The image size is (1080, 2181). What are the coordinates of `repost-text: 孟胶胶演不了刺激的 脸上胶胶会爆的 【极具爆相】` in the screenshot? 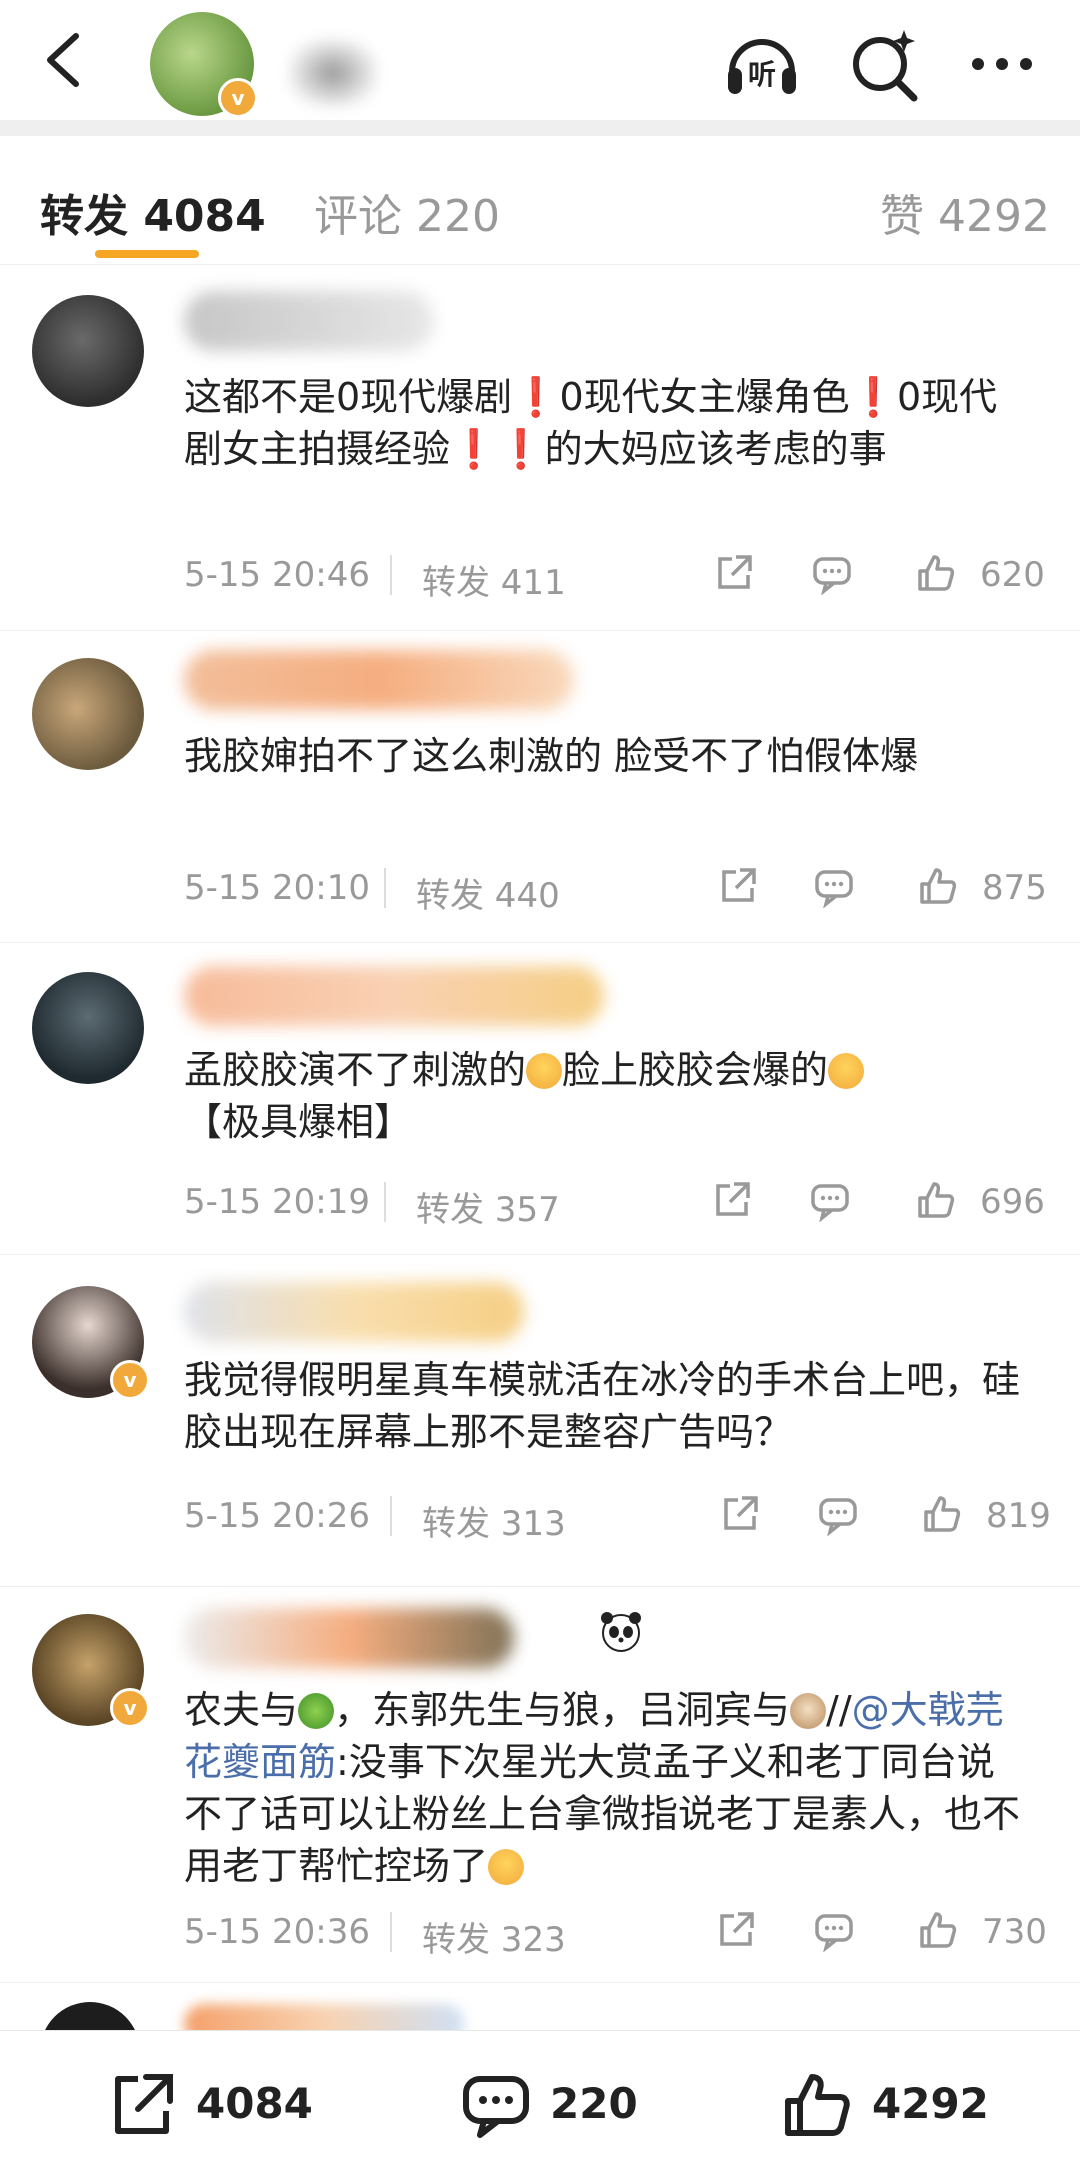 It's located at (604, 1096).